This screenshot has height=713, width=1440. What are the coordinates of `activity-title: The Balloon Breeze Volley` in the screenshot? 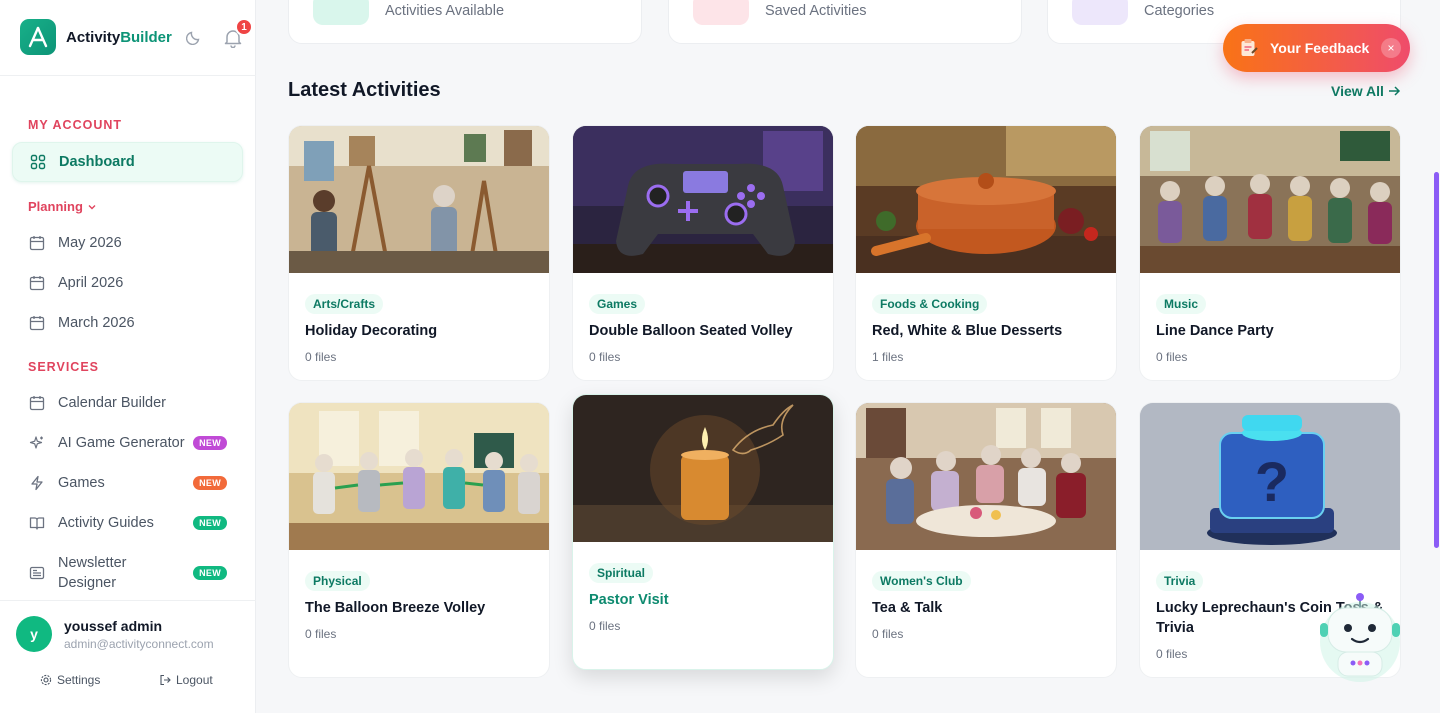 It's located at (395, 608).